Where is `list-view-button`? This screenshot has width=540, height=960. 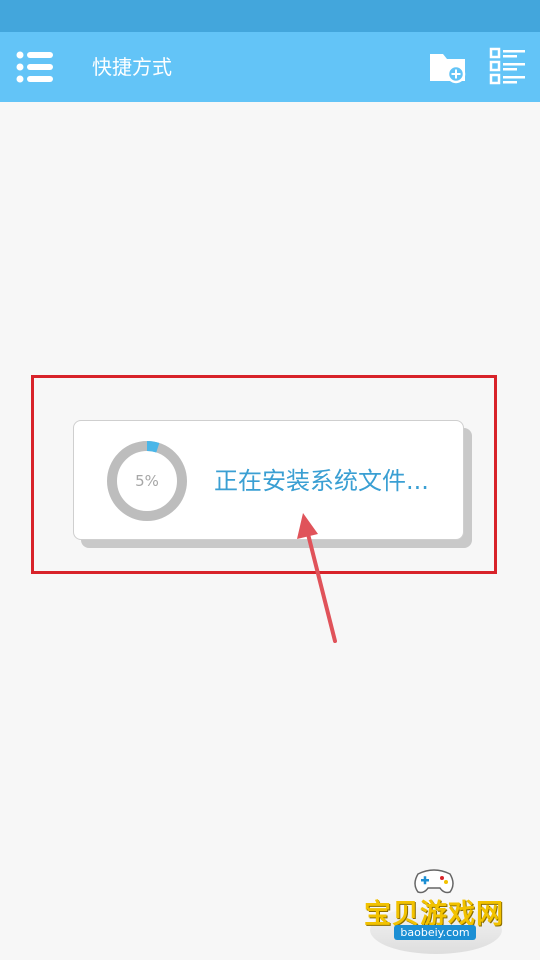
list-view-button is located at coordinates (508, 66).